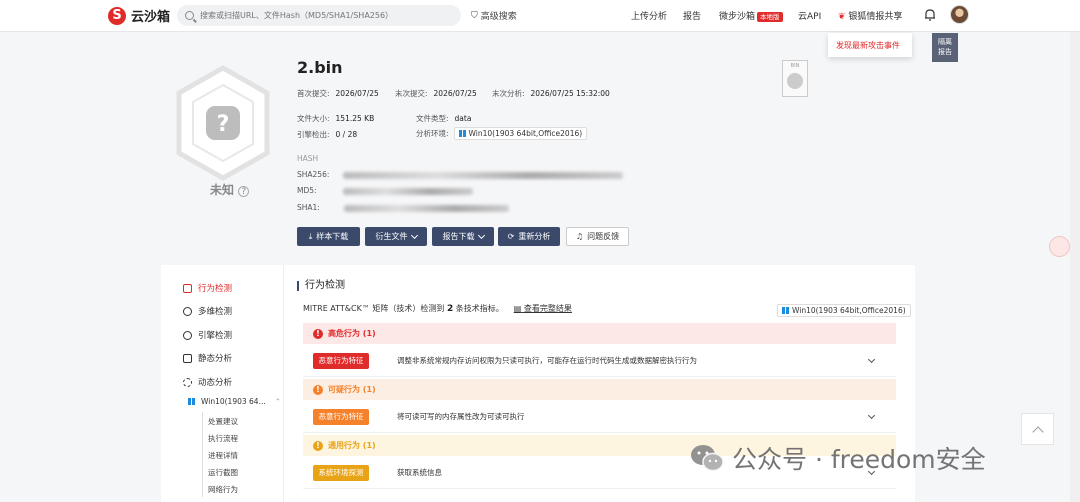 This screenshot has width=1080, height=502. What do you see at coordinates (770, 17) in the screenshot?
I see `local-badge: 本地版` at bounding box center [770, 17].